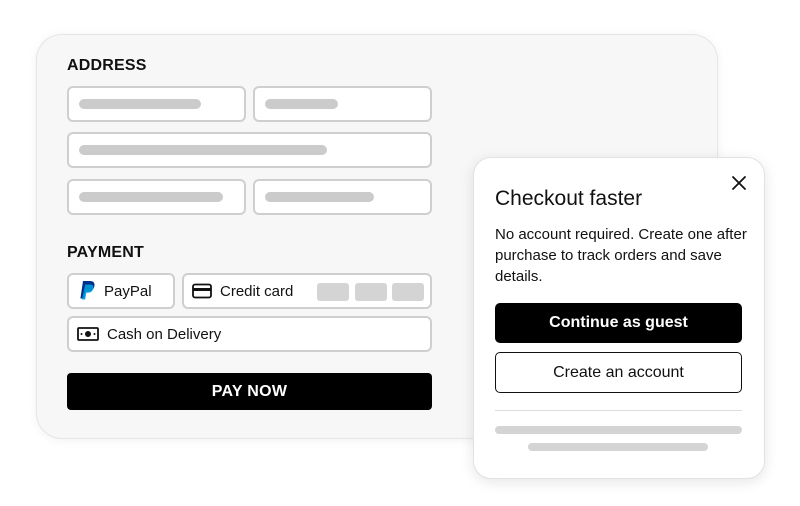 This screenshot has width=800, height=506. What do you see at coordinates (249, 334) in the screenshot?
I see `cash-on-delivery-option: Cash on Delivery` at bounding box center [249, 334].